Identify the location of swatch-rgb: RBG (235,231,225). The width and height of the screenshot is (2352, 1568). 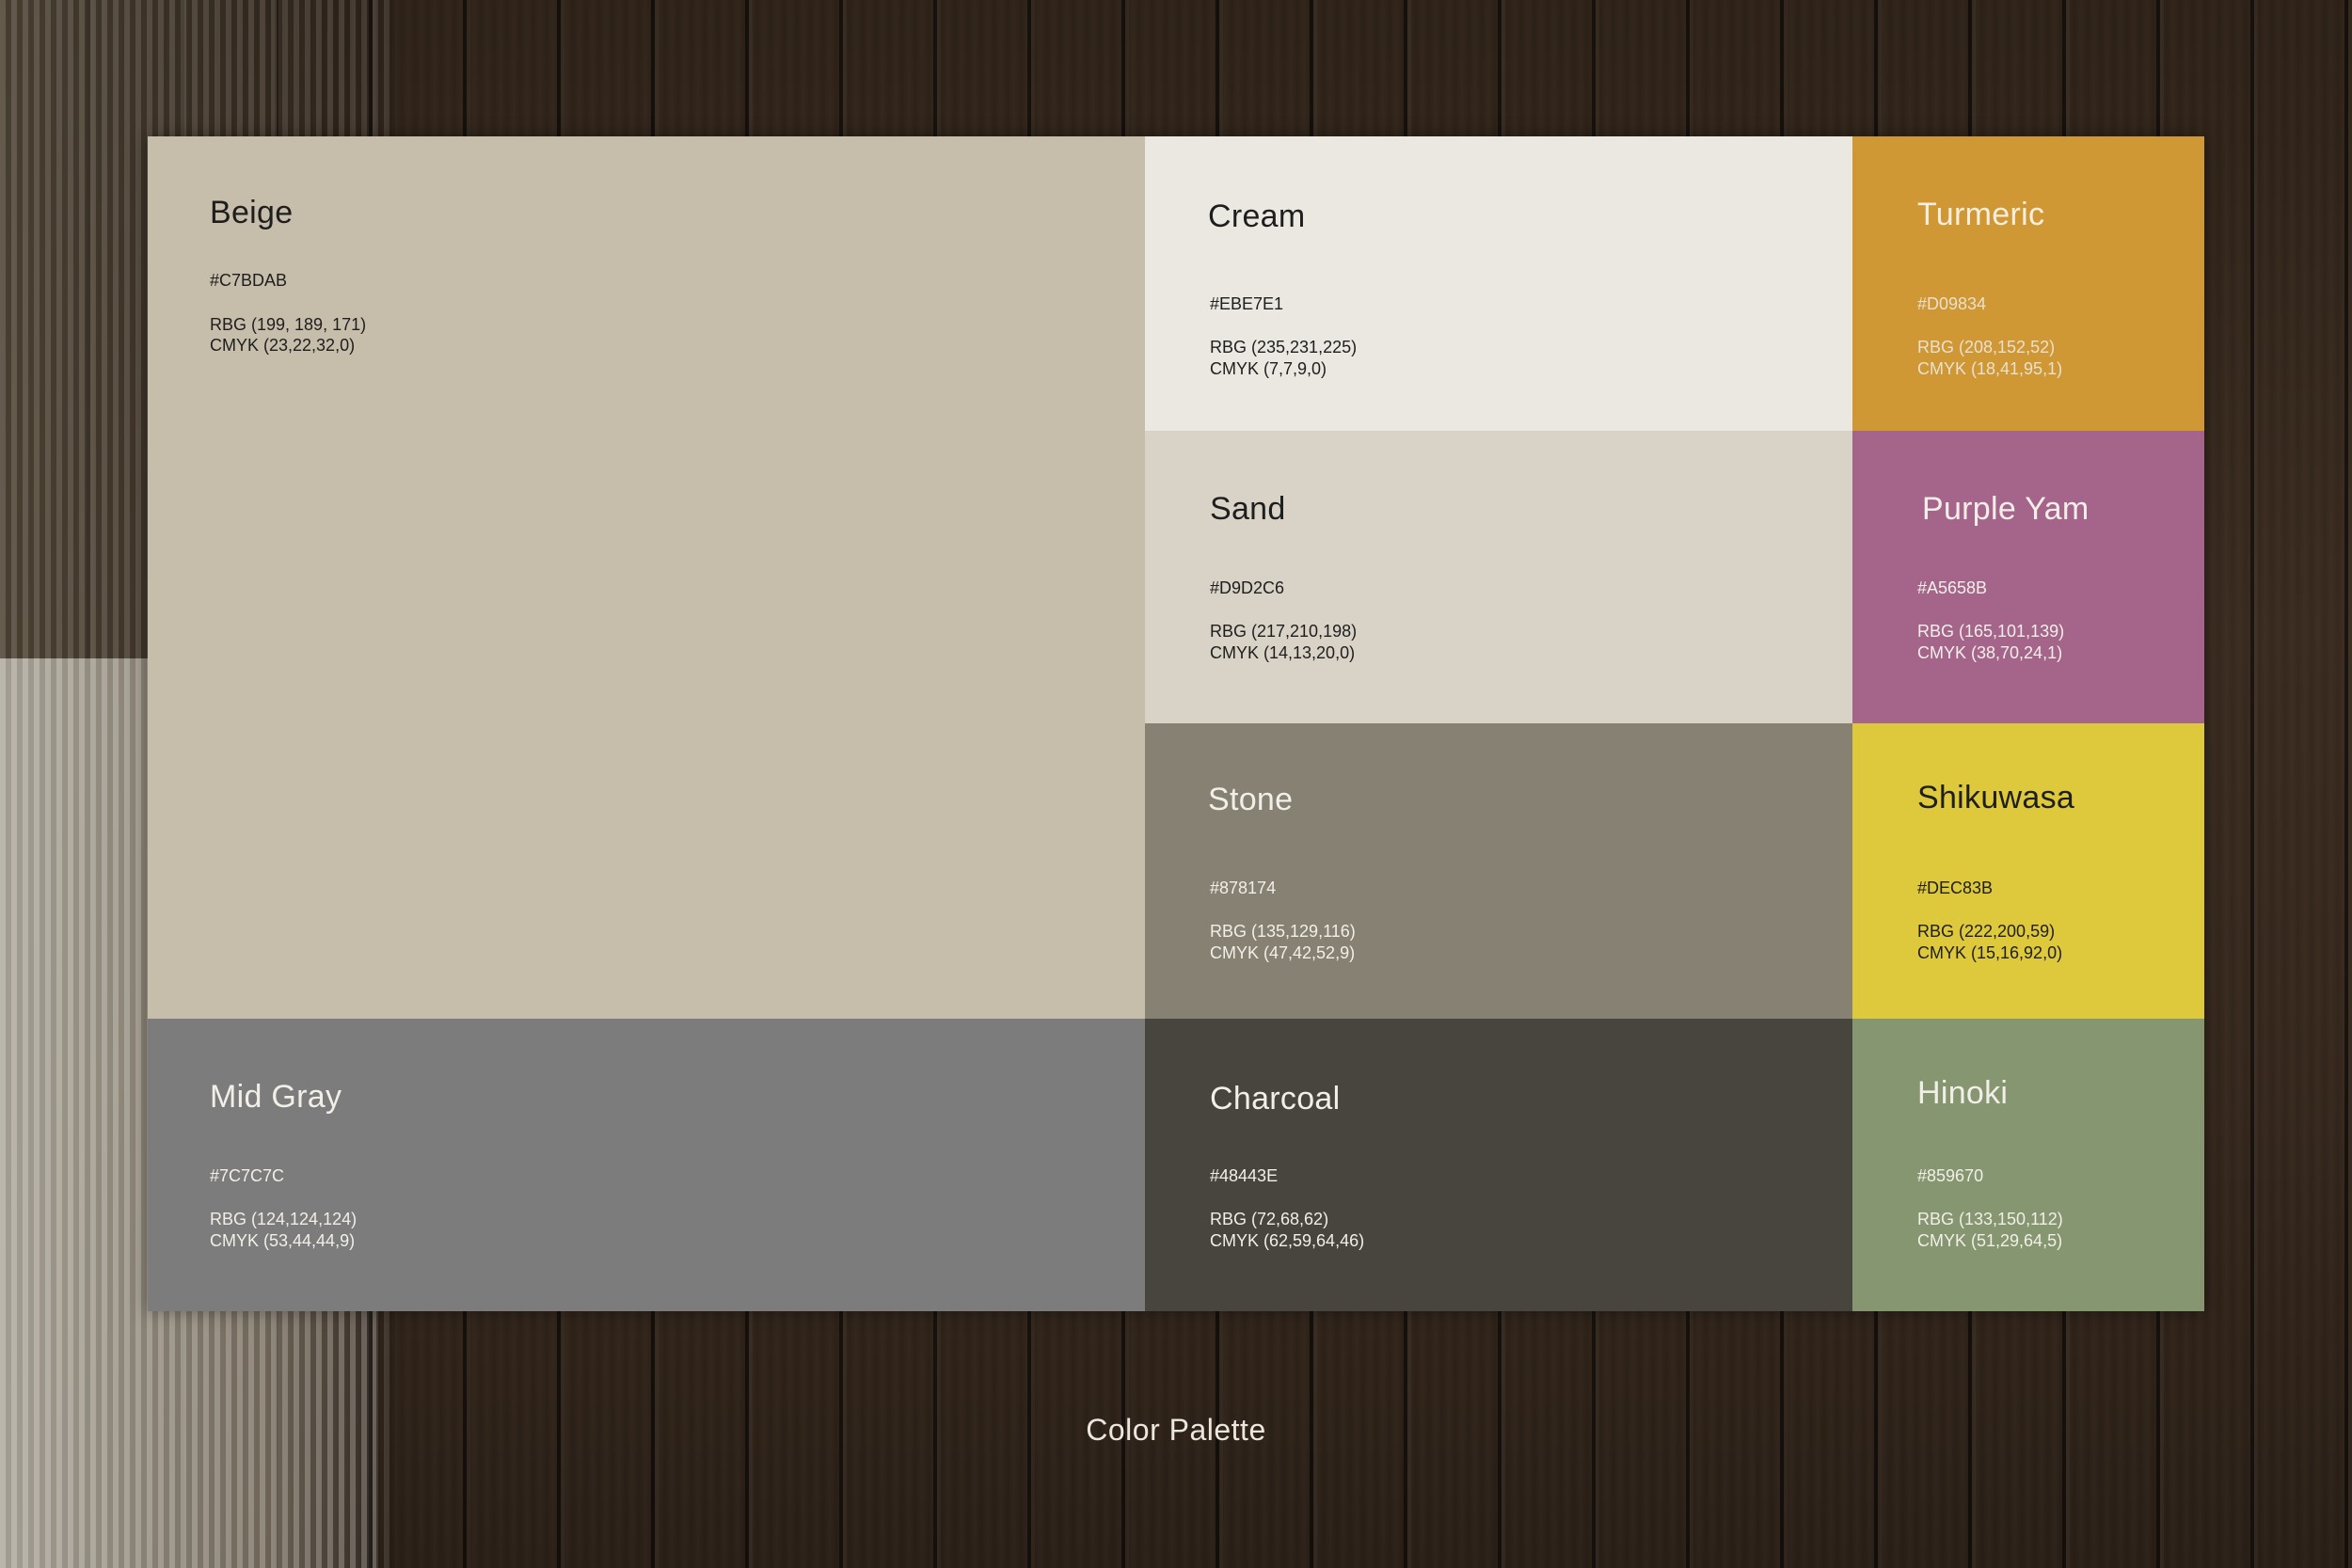
(1284, 347).